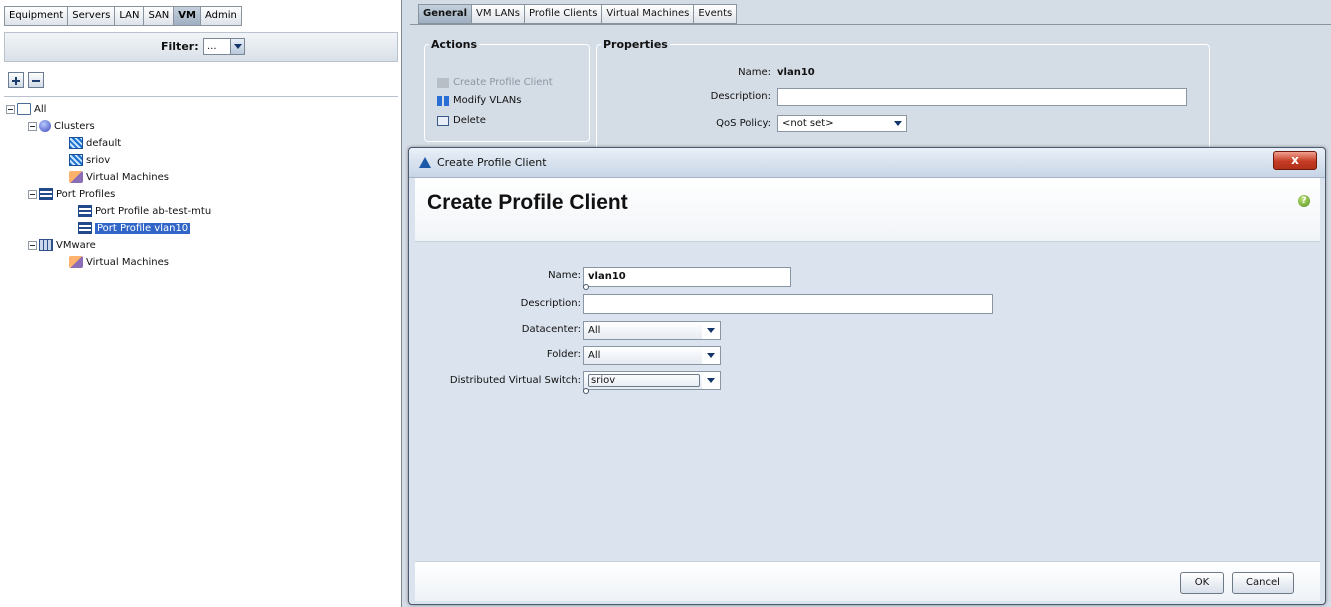  What do you see at coordinates (36, 80) in the screenshot?
I see `collapse-all-icon` at bounding box center [36, 80].